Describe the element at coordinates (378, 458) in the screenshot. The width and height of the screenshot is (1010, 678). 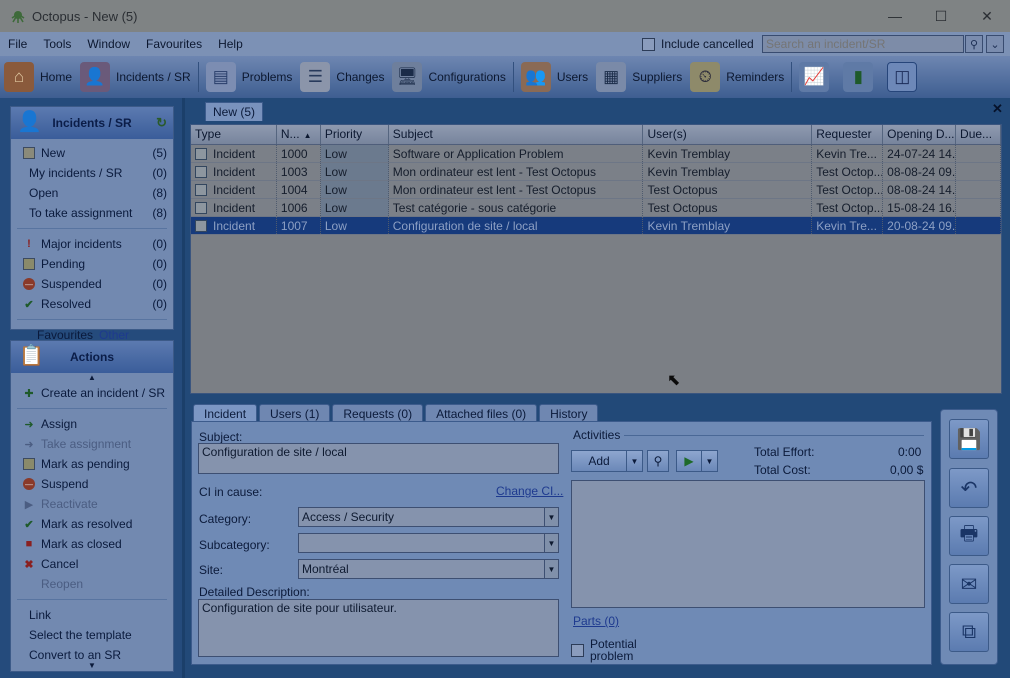
I see `subject-field: Configuration de site / local` at that location.